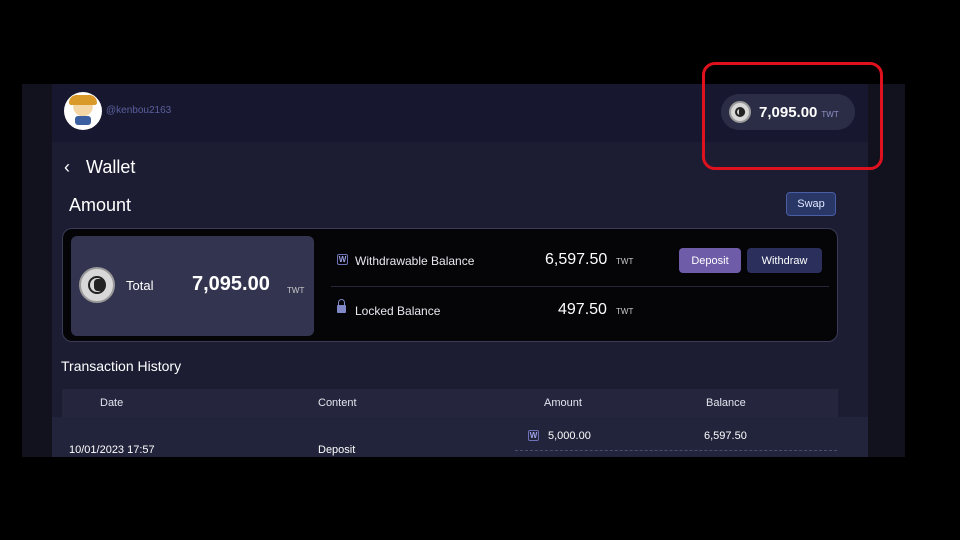  What do you see at coordinates (415, 261) in the screenshot?
I see `withdrawable-balance-label: Withdrawable Balance` at bounding box center [415, 261].